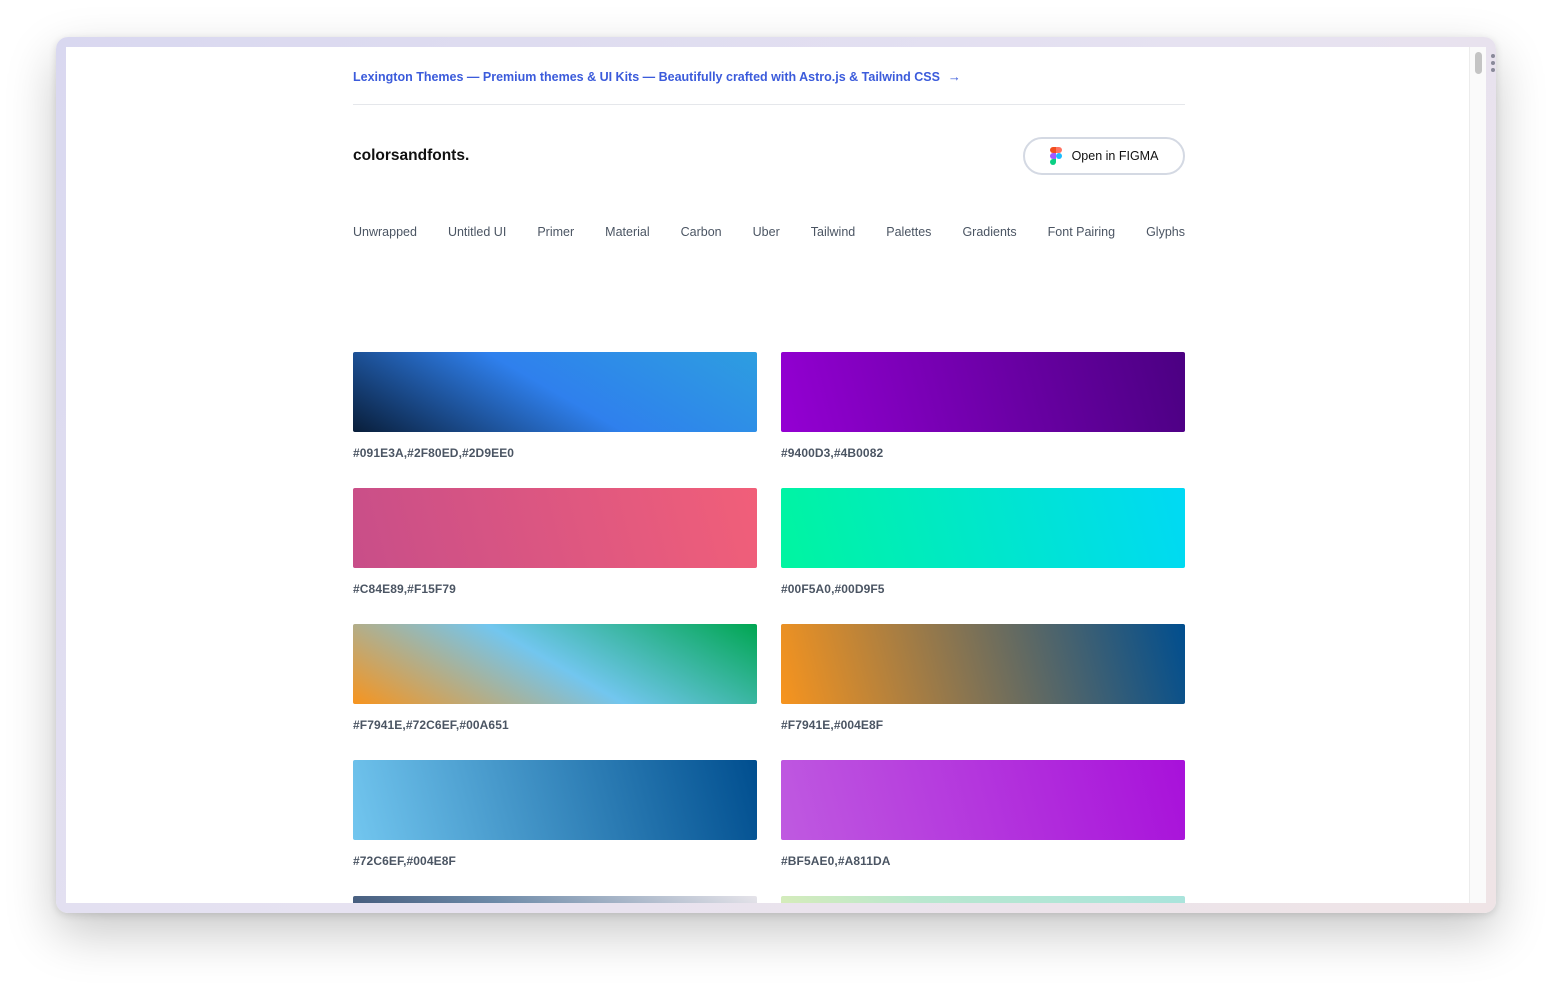 The width and height of the screenshot is (1552, 987). What do you see at coordinates (411, 156) in the screenshot?
I see `site-logo: colorsandfonts.` at bounding box center [411, 156].